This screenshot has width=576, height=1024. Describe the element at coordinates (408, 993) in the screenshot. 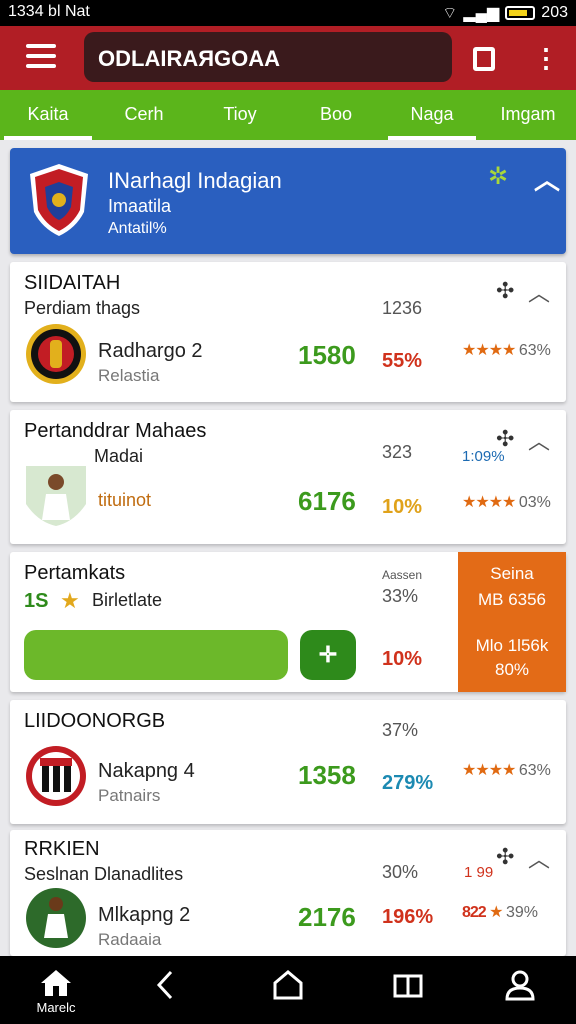

I see `recents-icon` at that location.